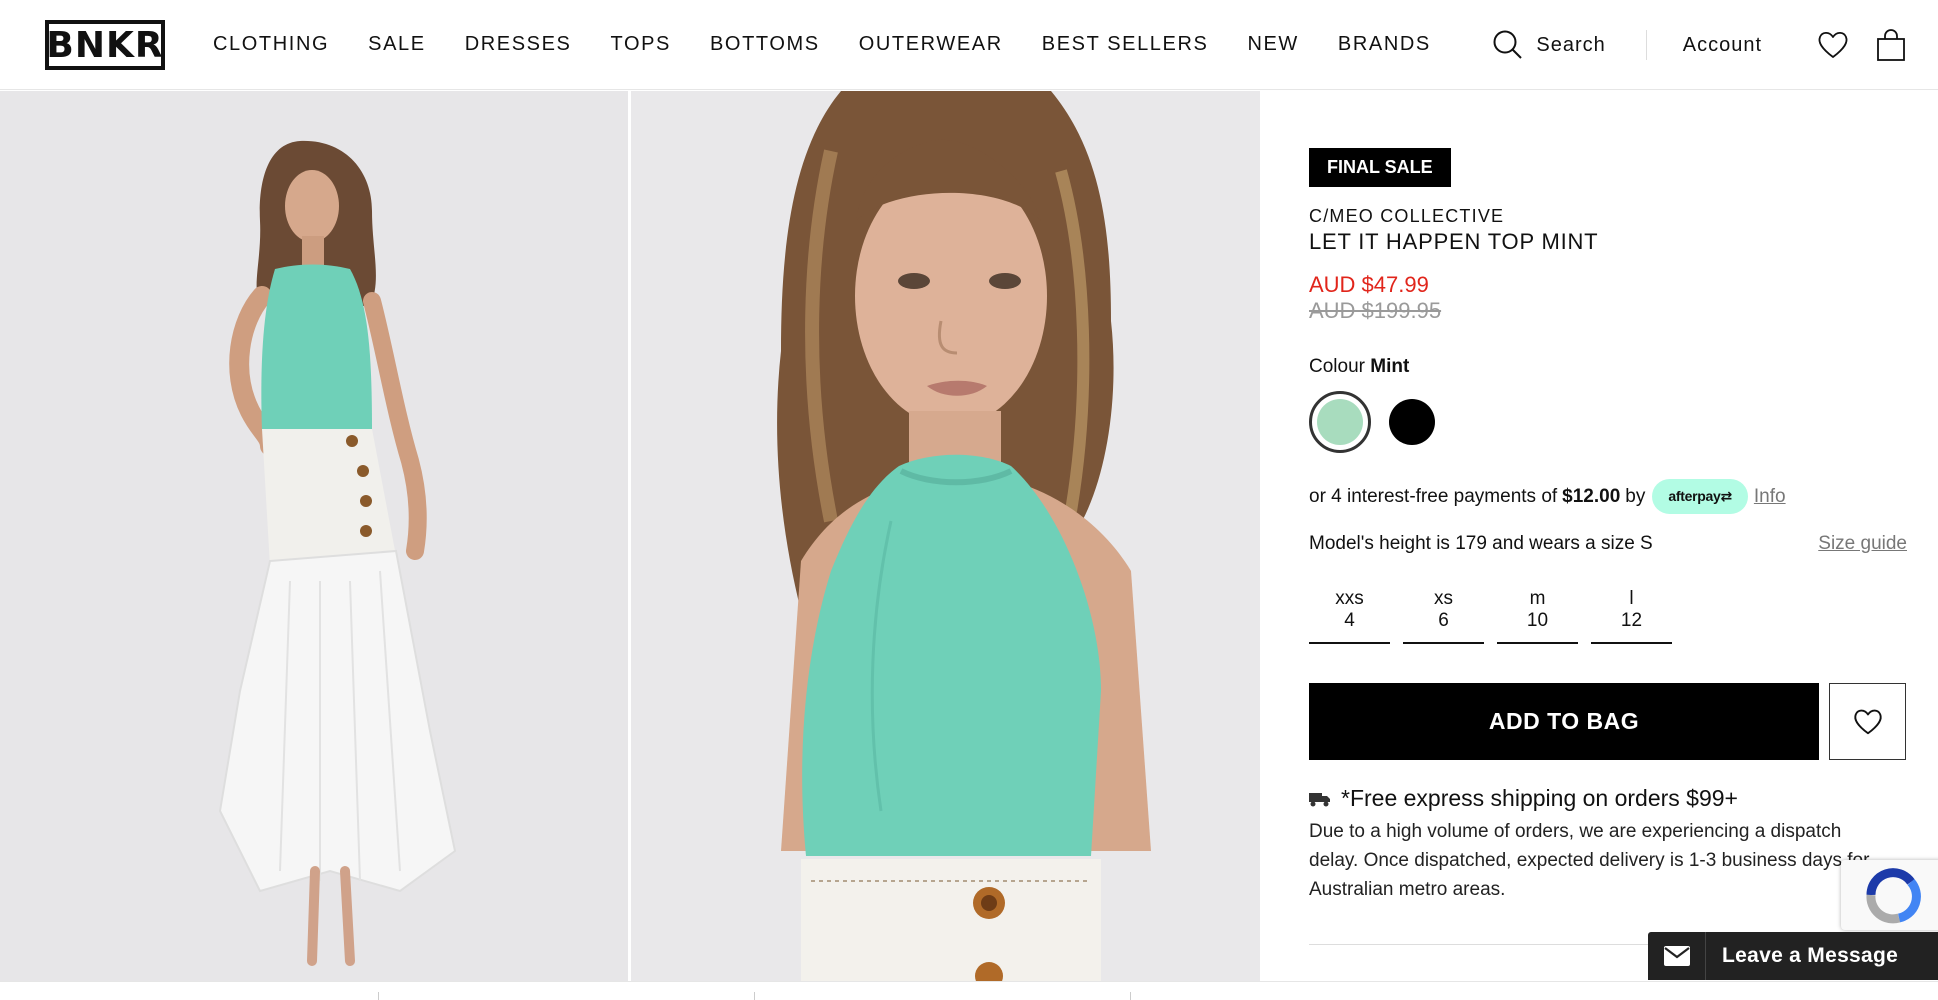 This screenshot has height=1000, width=1938. I want to click on recaptcha-badge, so click(1889, 895).